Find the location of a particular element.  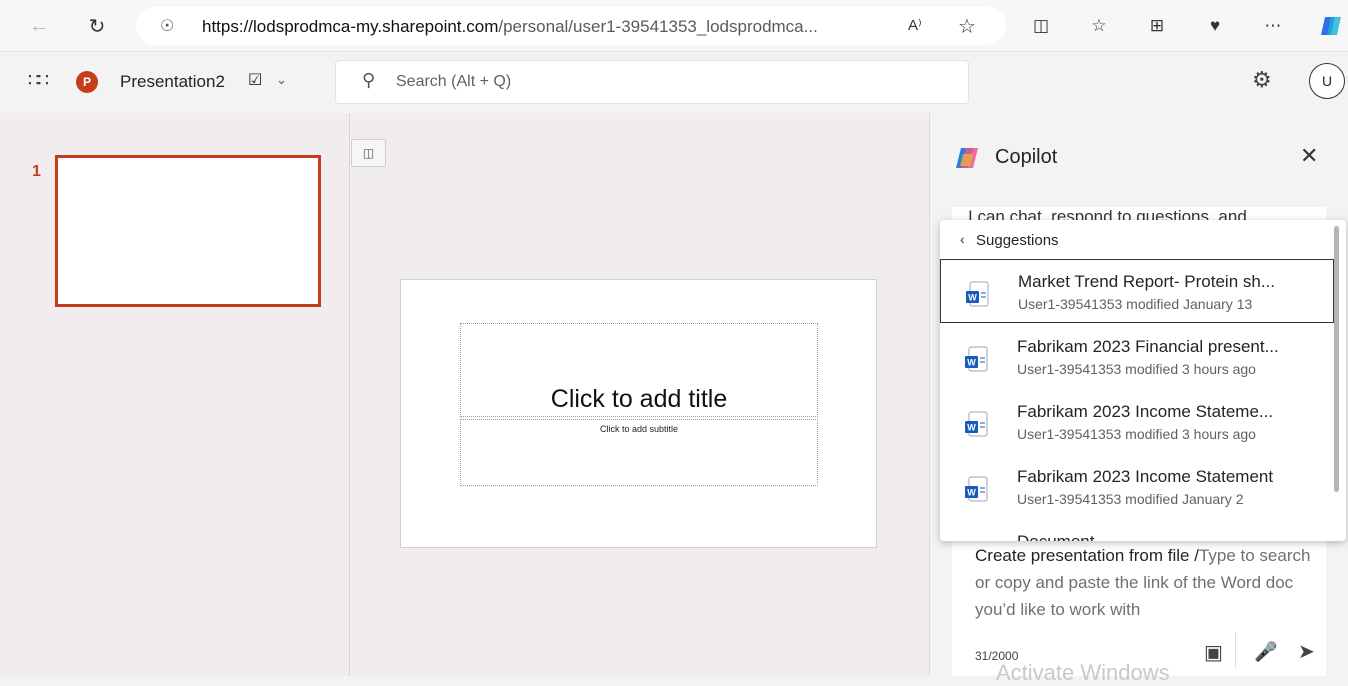

suggestions-heading: Suggestions is located at coordinates (1017, 240).